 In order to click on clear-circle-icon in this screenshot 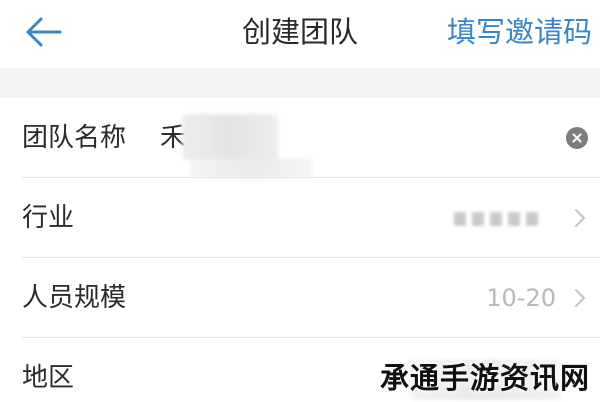, I will do `click(577, 138)`.